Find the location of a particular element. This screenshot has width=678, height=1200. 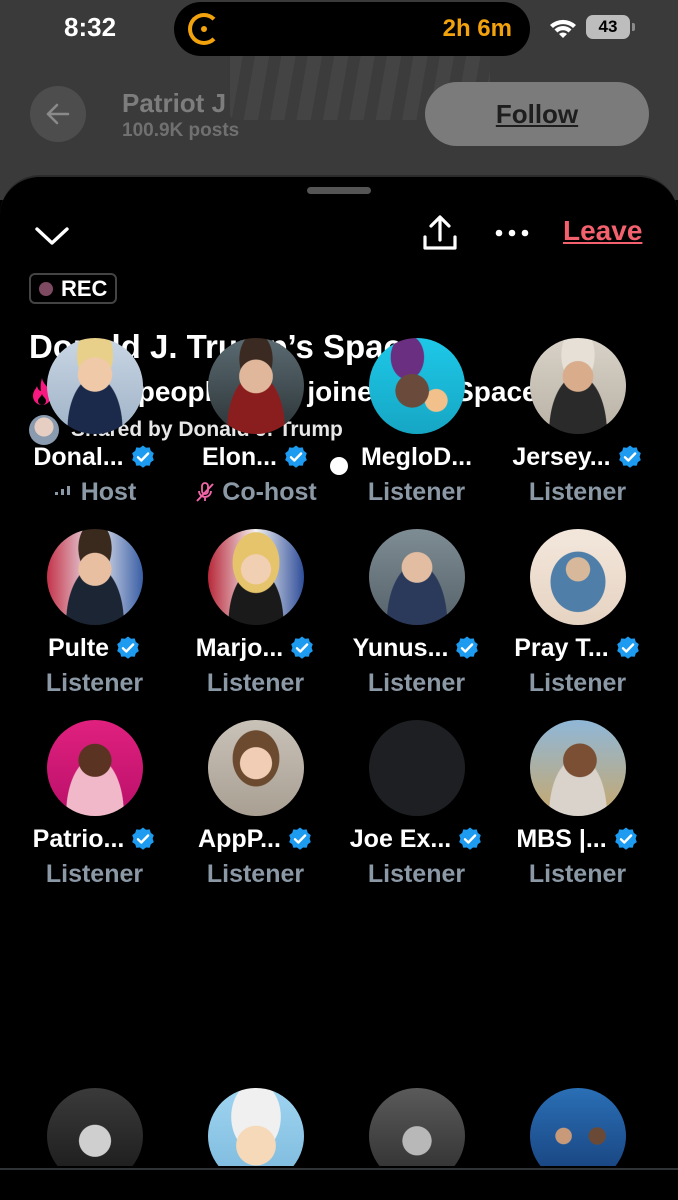

participant-card: MegloD... Listener is located at coordinates (416, 425).